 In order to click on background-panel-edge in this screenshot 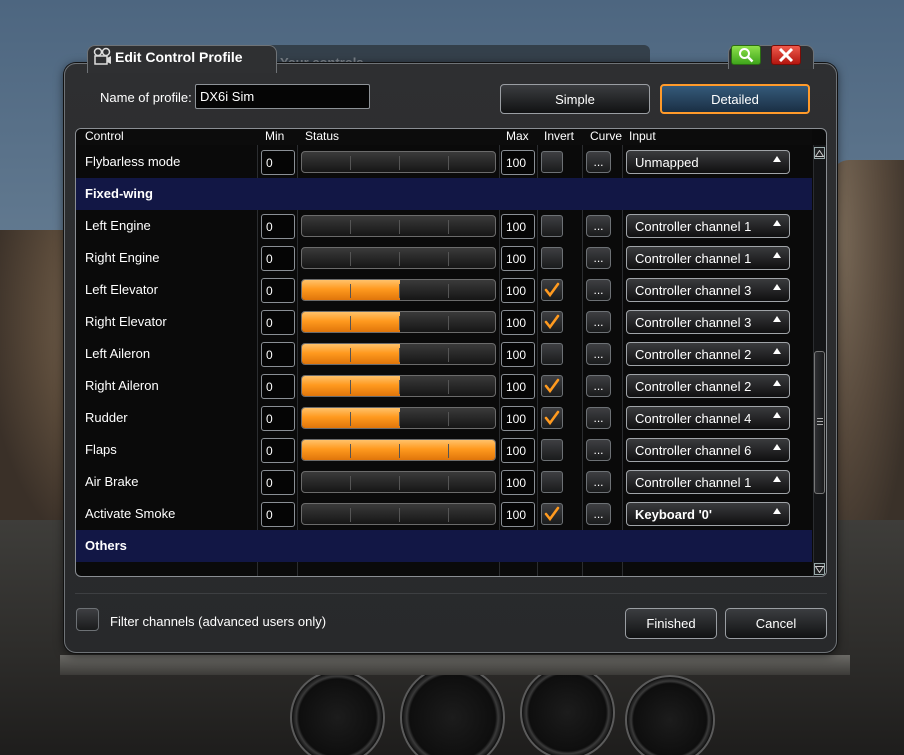, I will do `click(455, 665)`.